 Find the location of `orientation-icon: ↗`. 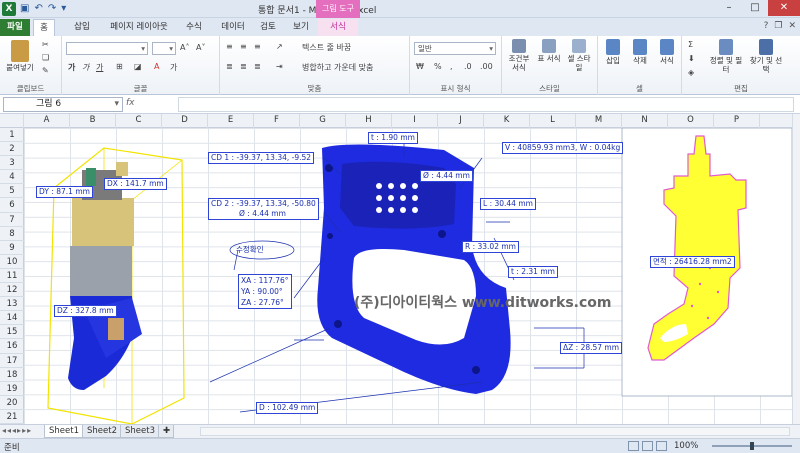

orientation-icon: ↗ is located at coordinates (279, 46).